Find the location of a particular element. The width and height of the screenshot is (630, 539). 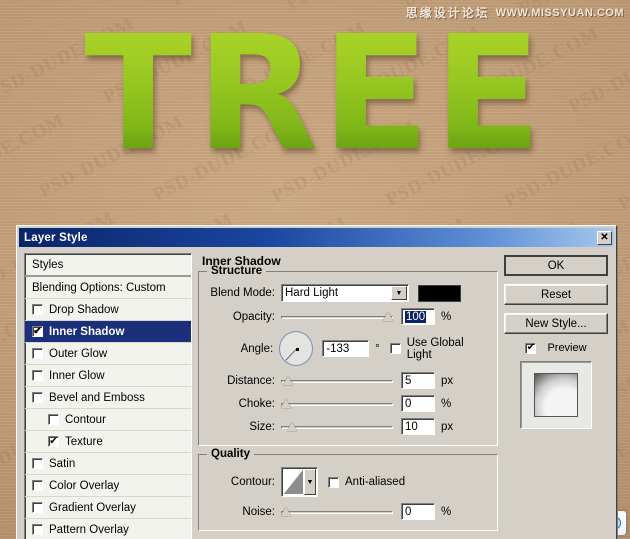

dialog-titlebar: Layer Style ✕ is located at coordinates (316, 237).